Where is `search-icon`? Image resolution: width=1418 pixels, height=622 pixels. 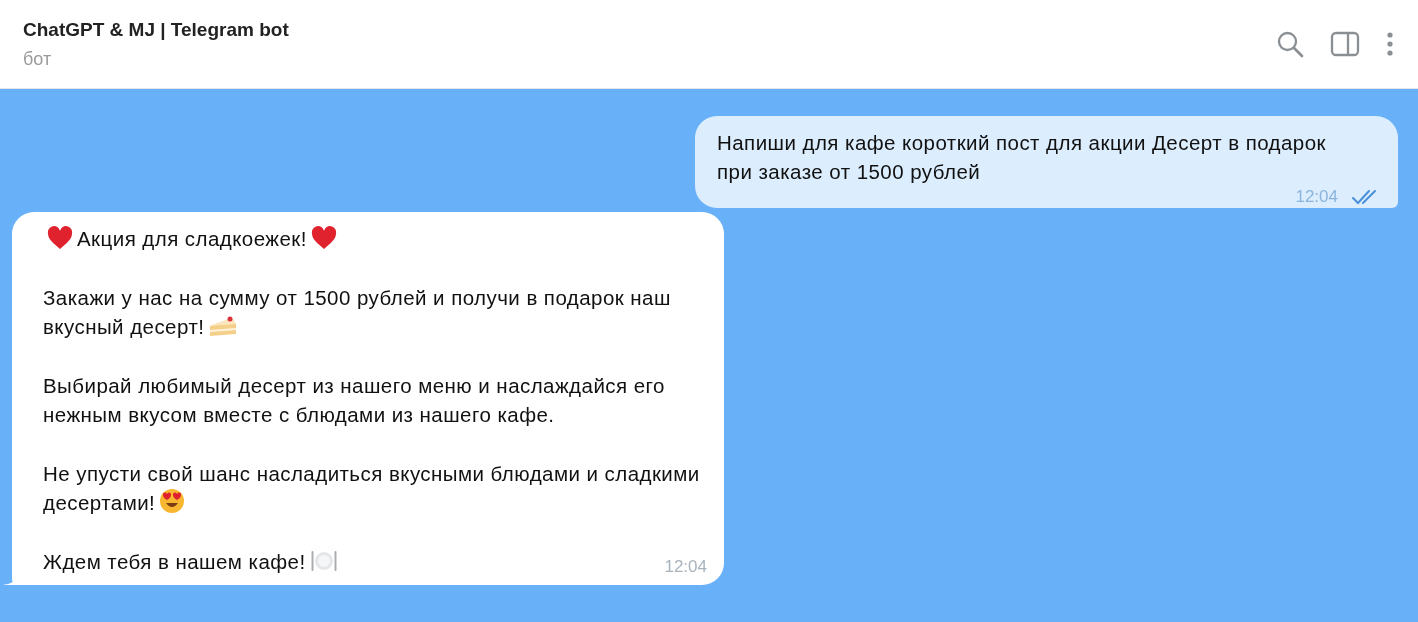
search-icon is located at coordinates (1290, 44).